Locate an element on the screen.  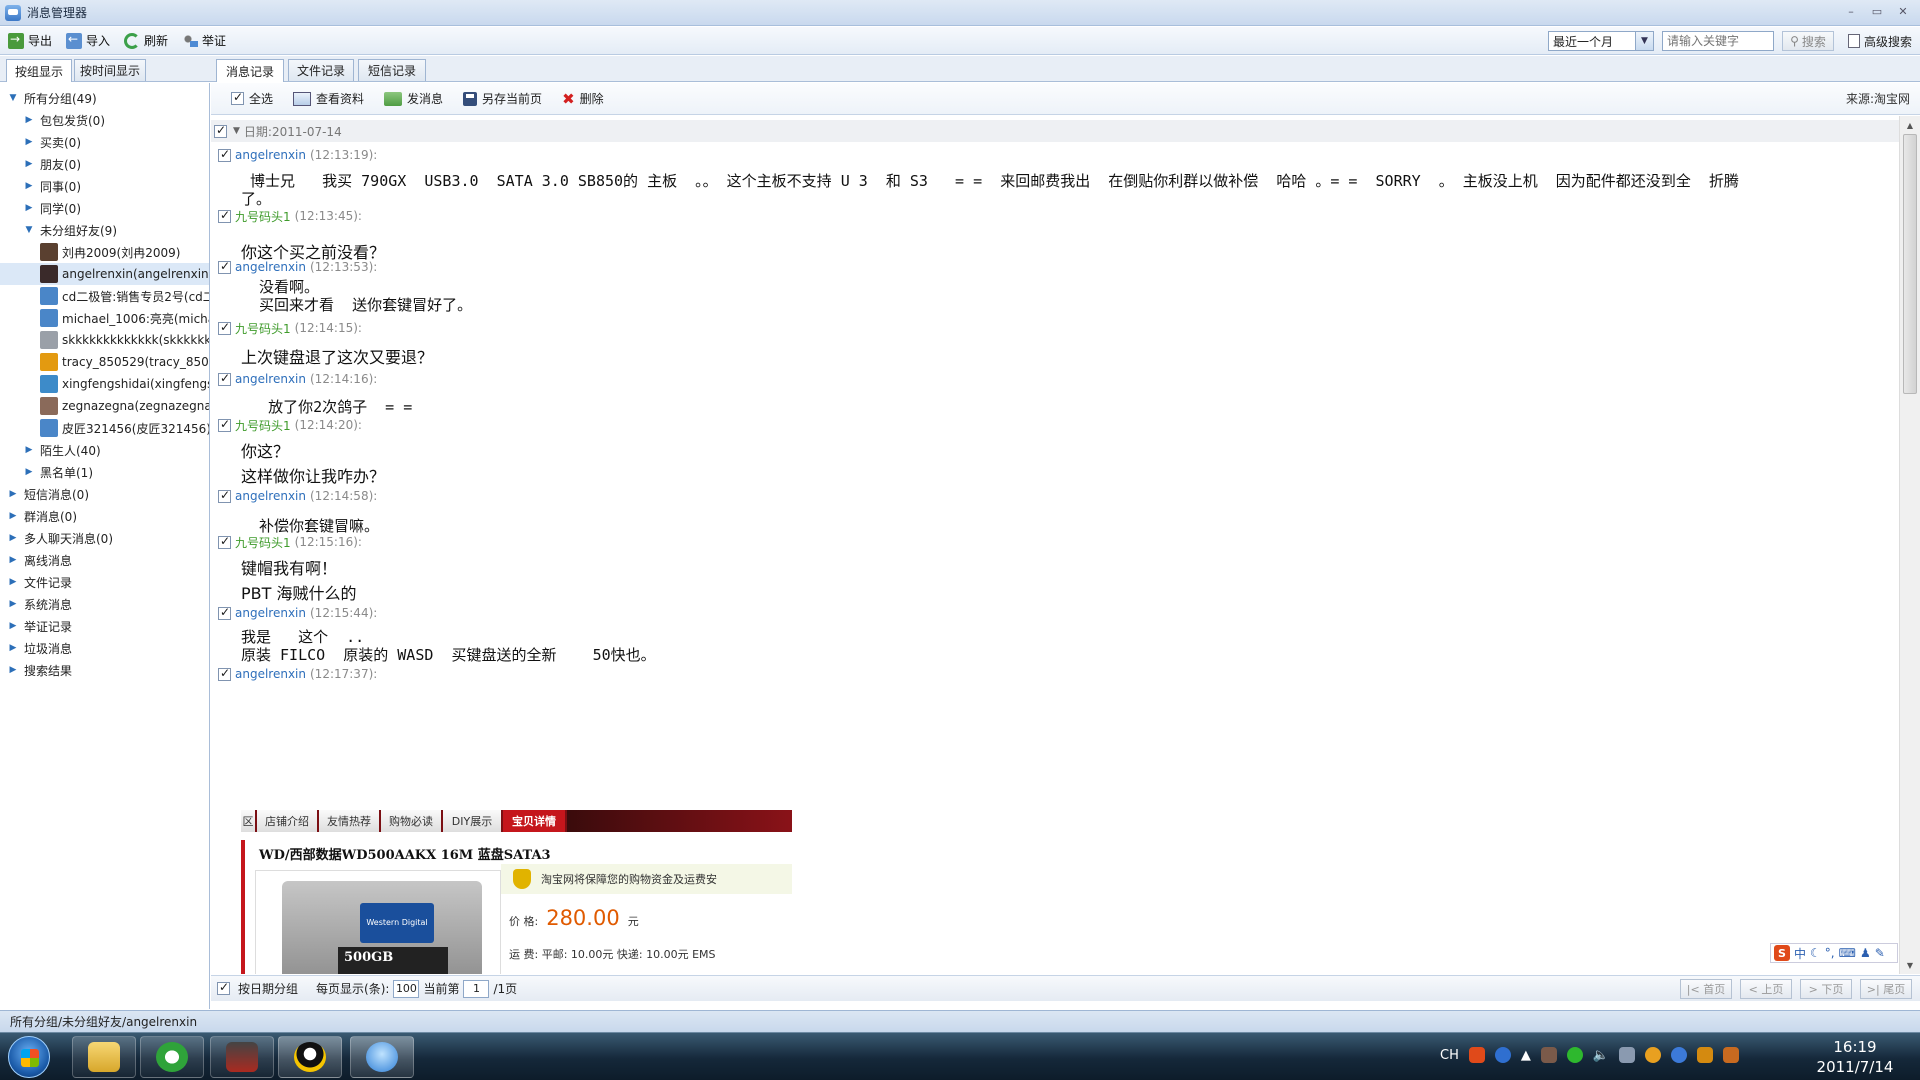
network-icon is located at coordinates (1627, 1055).